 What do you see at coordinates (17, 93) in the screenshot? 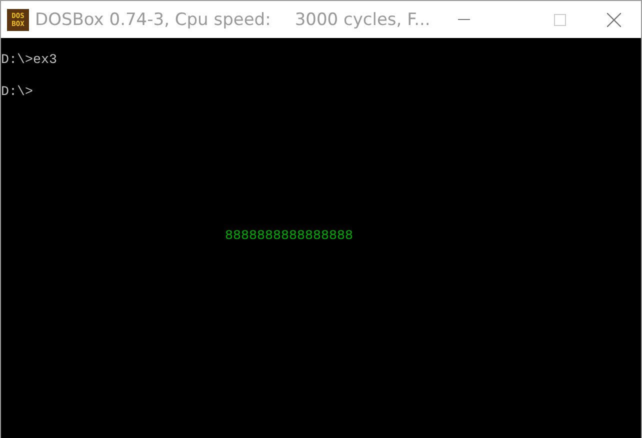
I see `console-line: D:\>` at bounding box center [17, 93].